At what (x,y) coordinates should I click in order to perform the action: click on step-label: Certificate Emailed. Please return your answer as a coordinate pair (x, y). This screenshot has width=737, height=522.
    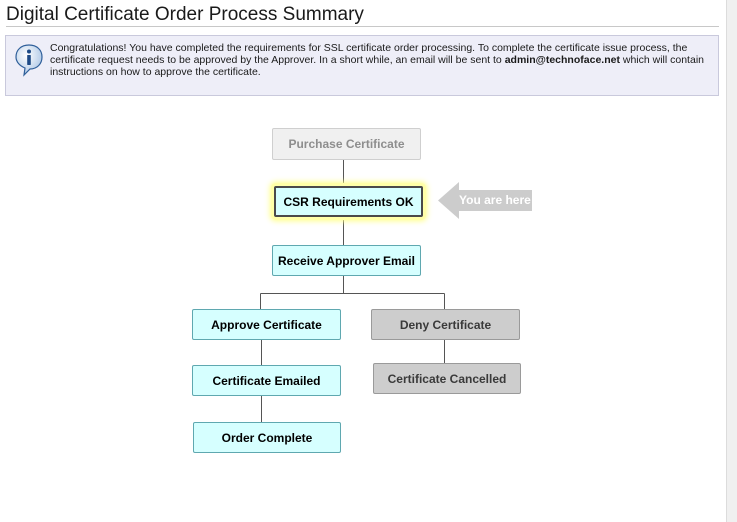
    Looking at the image, I should click on (266, 380).